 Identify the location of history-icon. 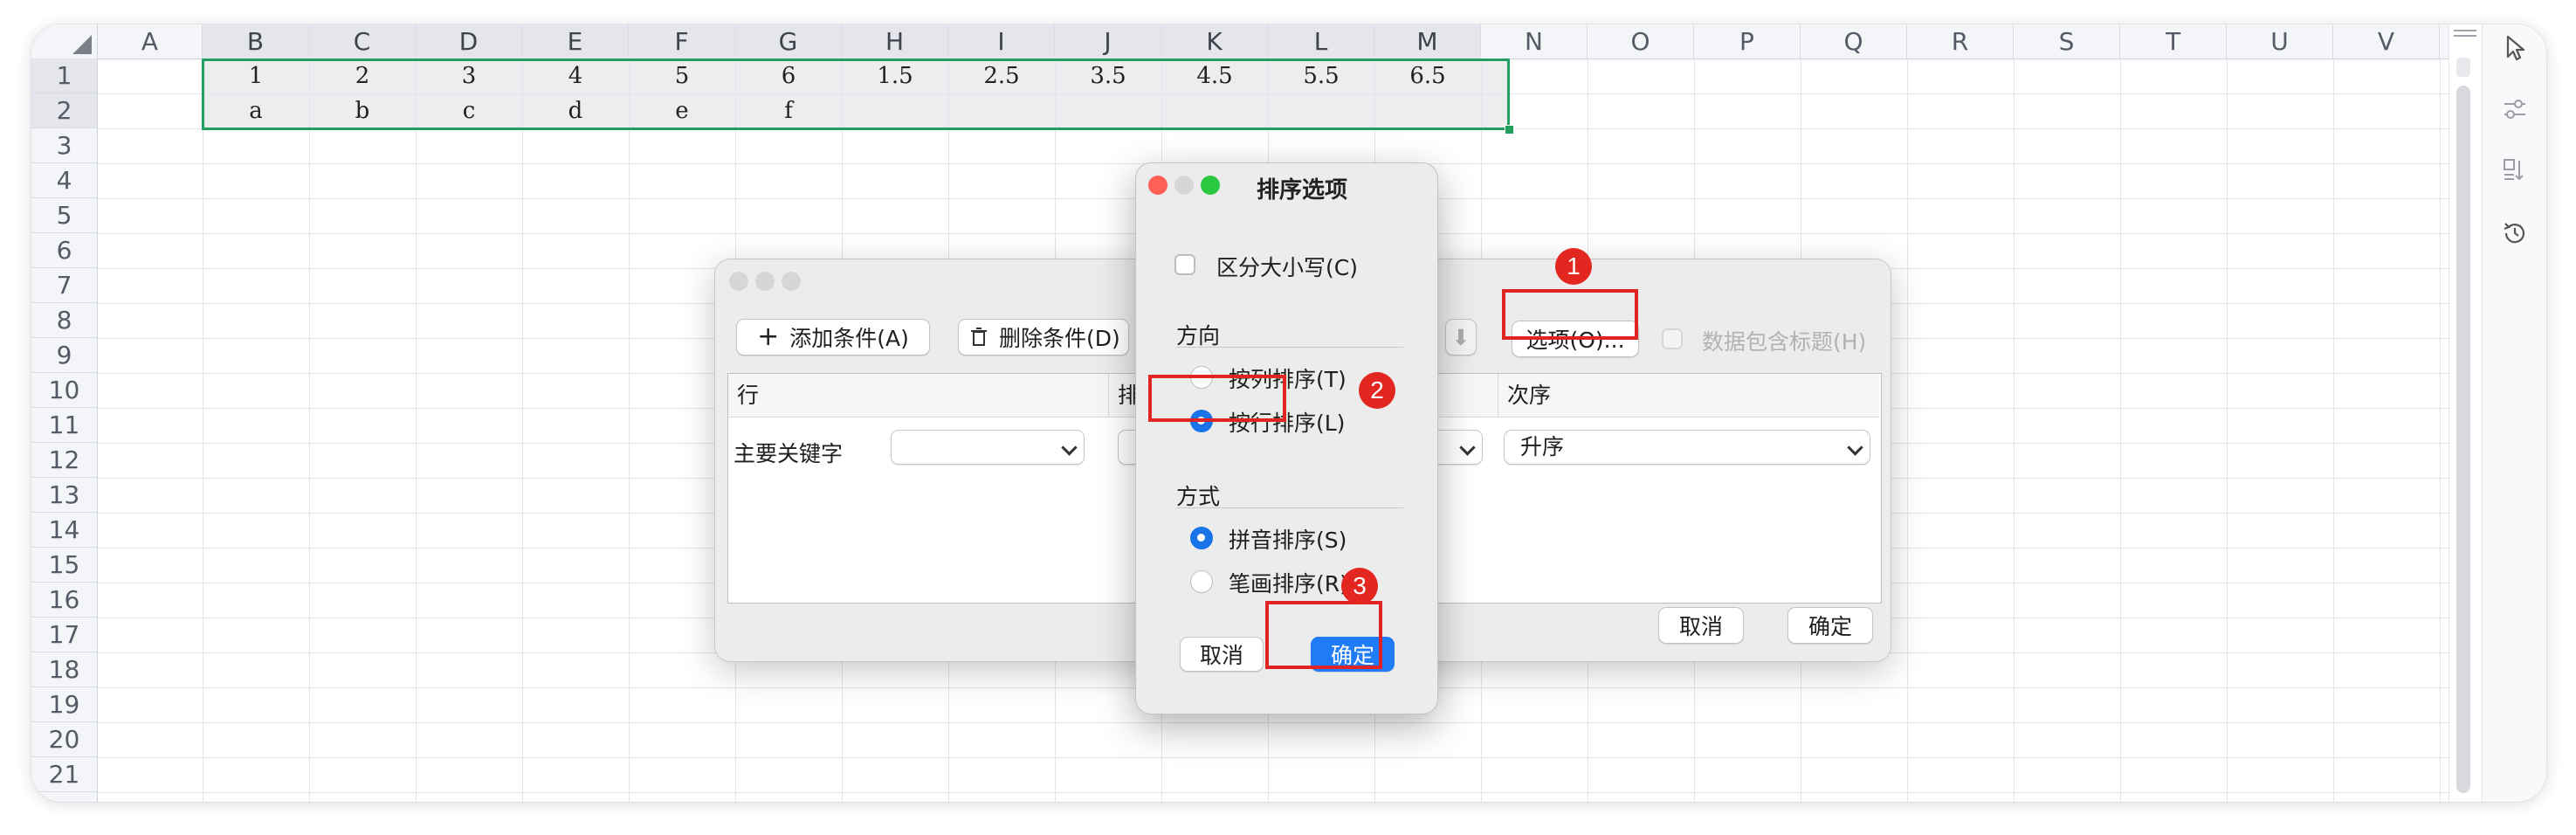
(2515, 233).